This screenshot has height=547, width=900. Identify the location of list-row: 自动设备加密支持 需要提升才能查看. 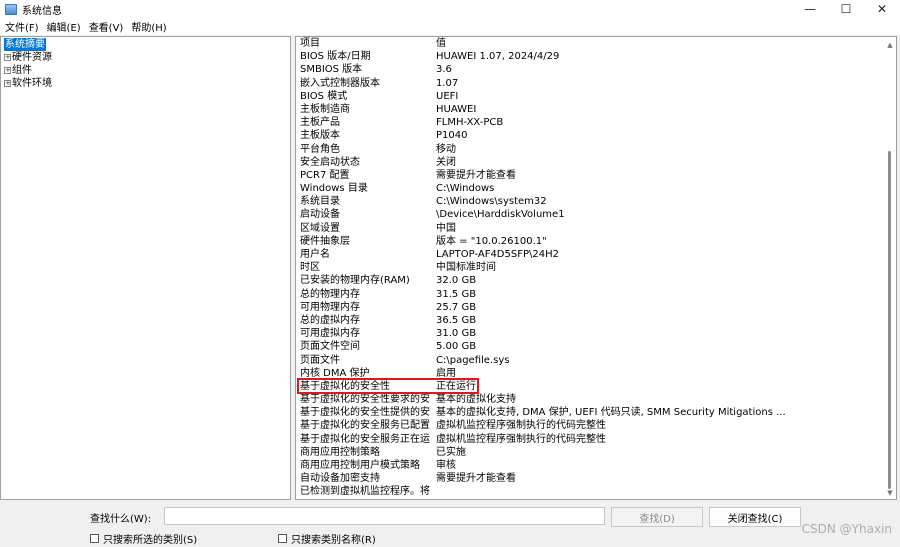
(596, 478).